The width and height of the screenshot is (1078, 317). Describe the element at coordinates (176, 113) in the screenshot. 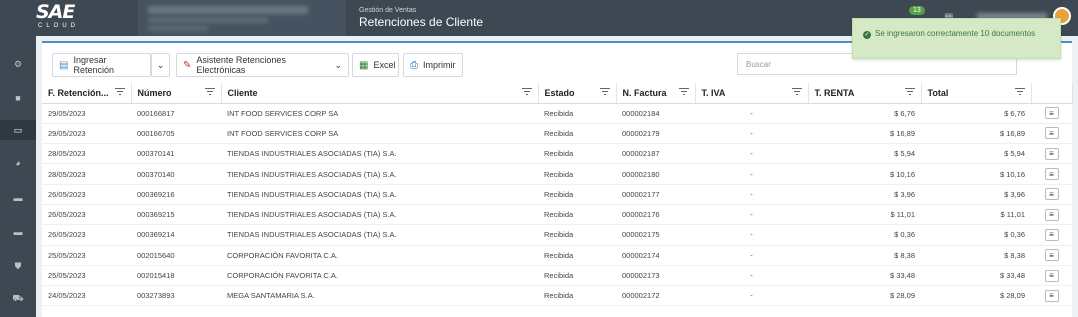

I see `cell-numero: 000166817` at that location.